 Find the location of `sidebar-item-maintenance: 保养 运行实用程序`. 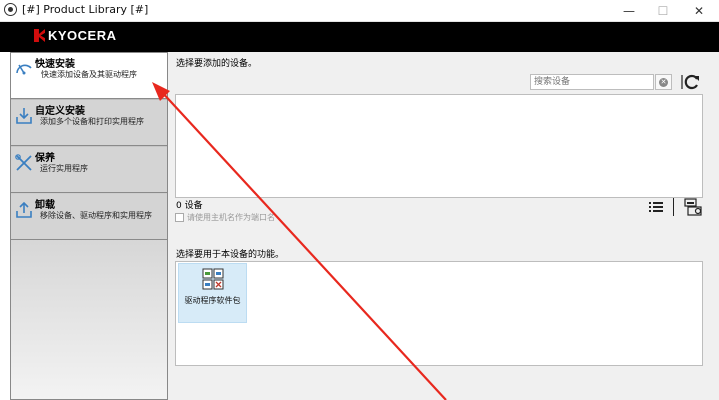

sidebar-item-maintenance: 保养 运行实用程序 is located at coordinates (89, 170).